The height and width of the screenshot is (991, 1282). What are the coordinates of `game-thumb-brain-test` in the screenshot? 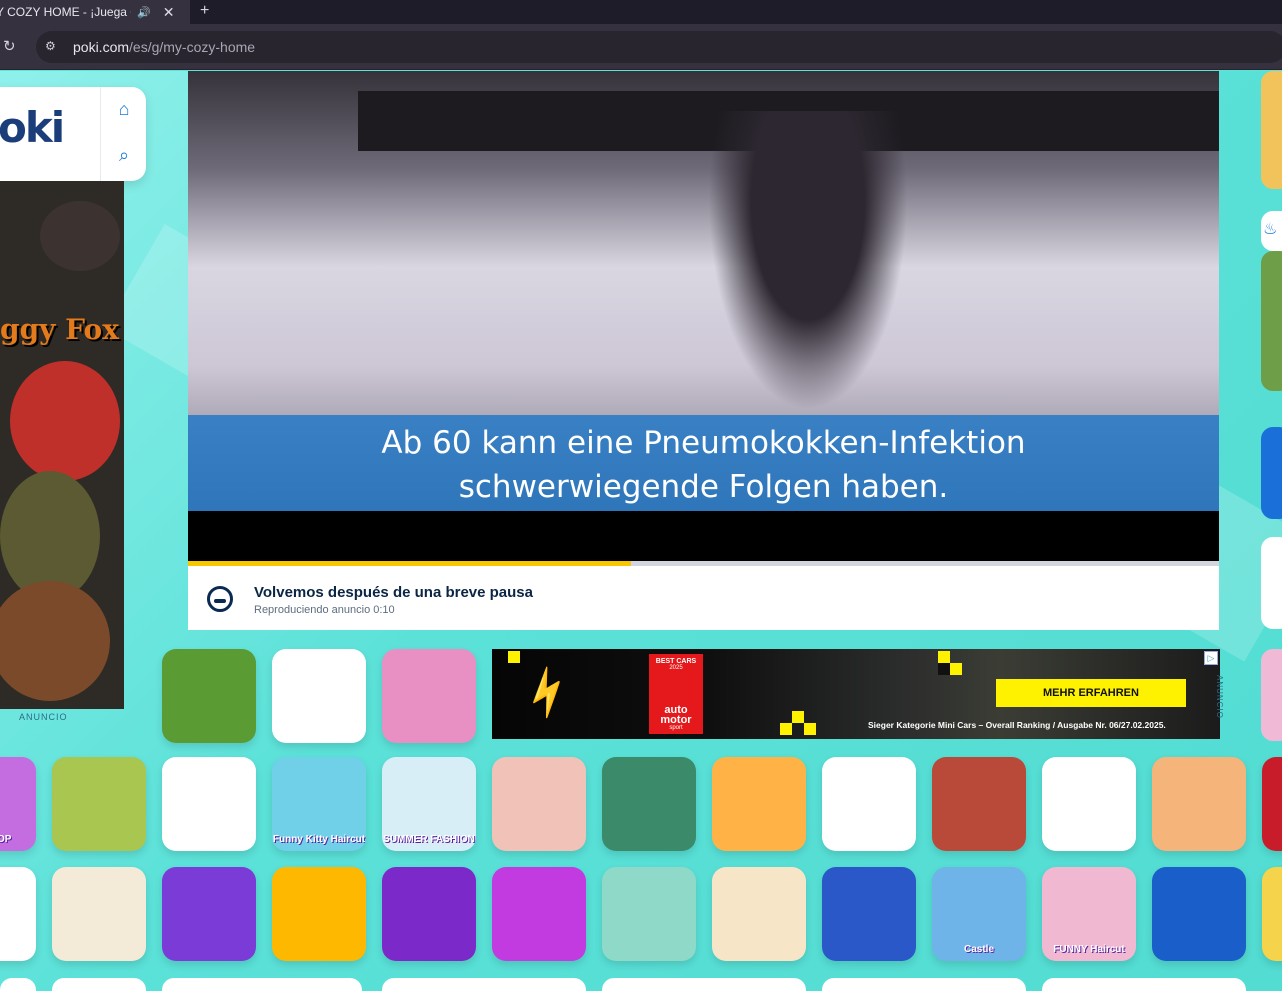 It's located at (319, 696).